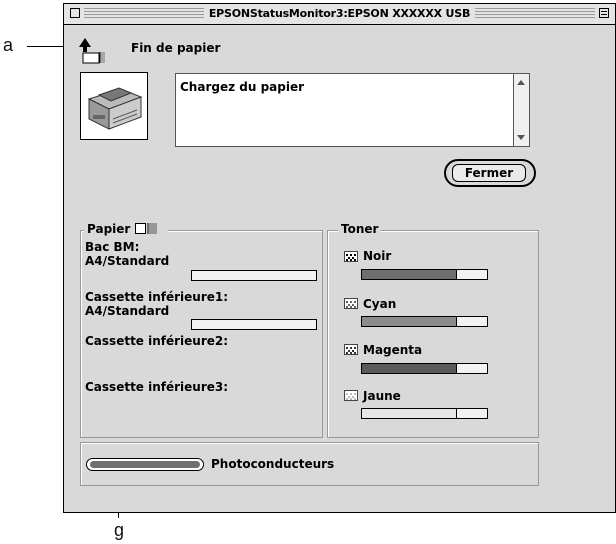 This screenshot has width=616, height=544. I want to click on status-title: Fin de papier, so click(176, 48).